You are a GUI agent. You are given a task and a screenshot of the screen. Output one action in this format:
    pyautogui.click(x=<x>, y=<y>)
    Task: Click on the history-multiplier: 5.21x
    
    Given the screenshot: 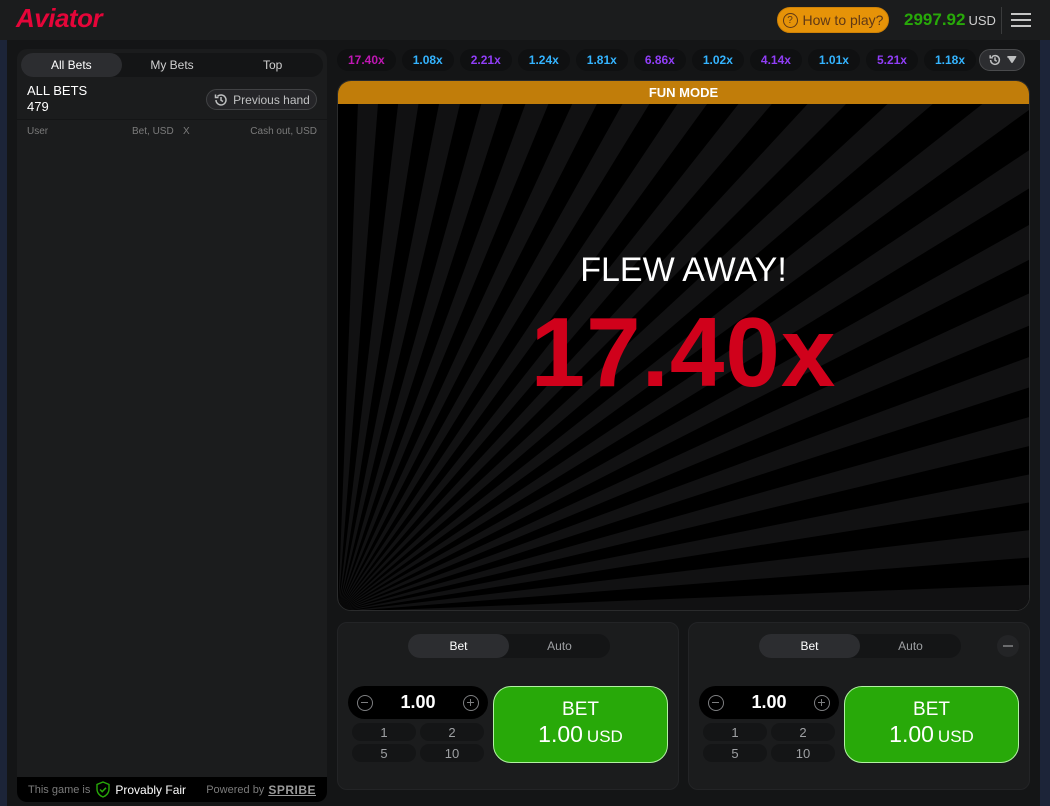 What is the action you would take?
    pyautogui.click(x=891, y=60)
    